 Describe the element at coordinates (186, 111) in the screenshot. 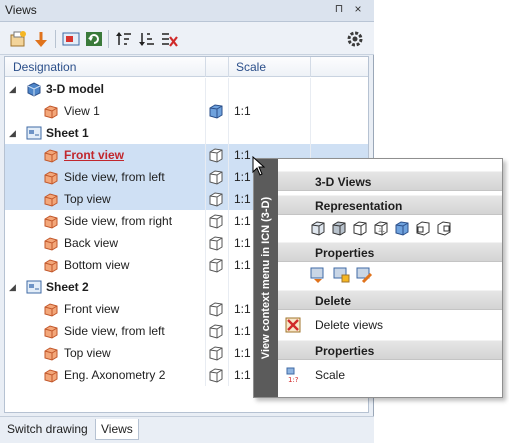

I see `tree-row: View 1 1:1` at that location.